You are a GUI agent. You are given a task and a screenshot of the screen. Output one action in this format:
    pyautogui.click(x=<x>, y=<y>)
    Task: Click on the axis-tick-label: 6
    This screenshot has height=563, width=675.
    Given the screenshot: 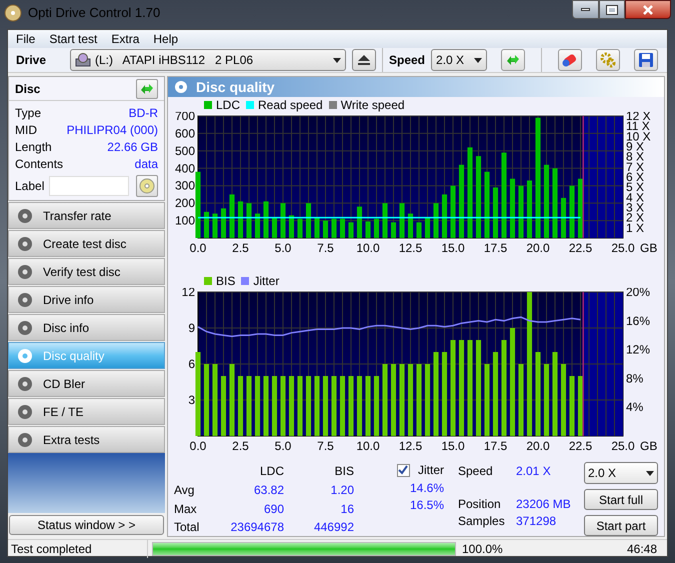 What is the action you would take?
    pyautogui.click(x=191, y=364)
    